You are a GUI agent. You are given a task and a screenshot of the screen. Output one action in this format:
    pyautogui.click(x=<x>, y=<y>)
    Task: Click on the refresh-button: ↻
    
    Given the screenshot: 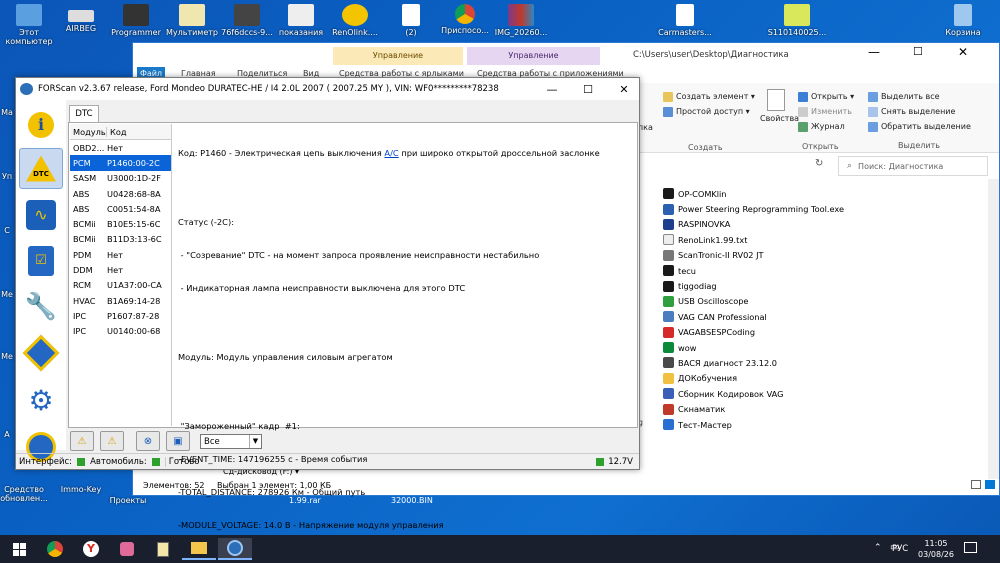 What is the action you would take?
    pyautogui.click(x=823, y=166)
    